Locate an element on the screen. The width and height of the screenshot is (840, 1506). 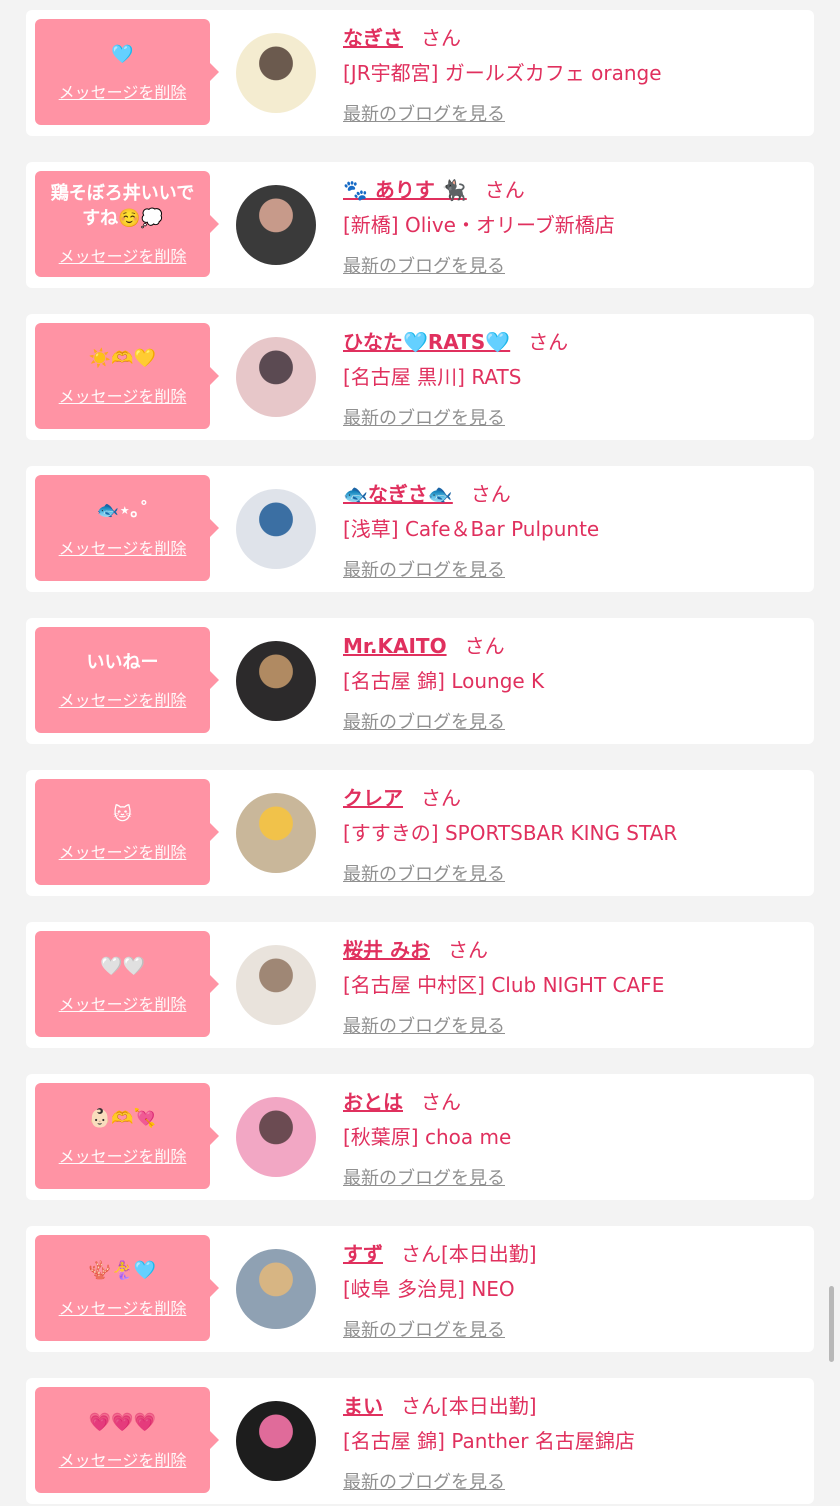
name-line: おとは さん is located at coordinates (402, 1101).